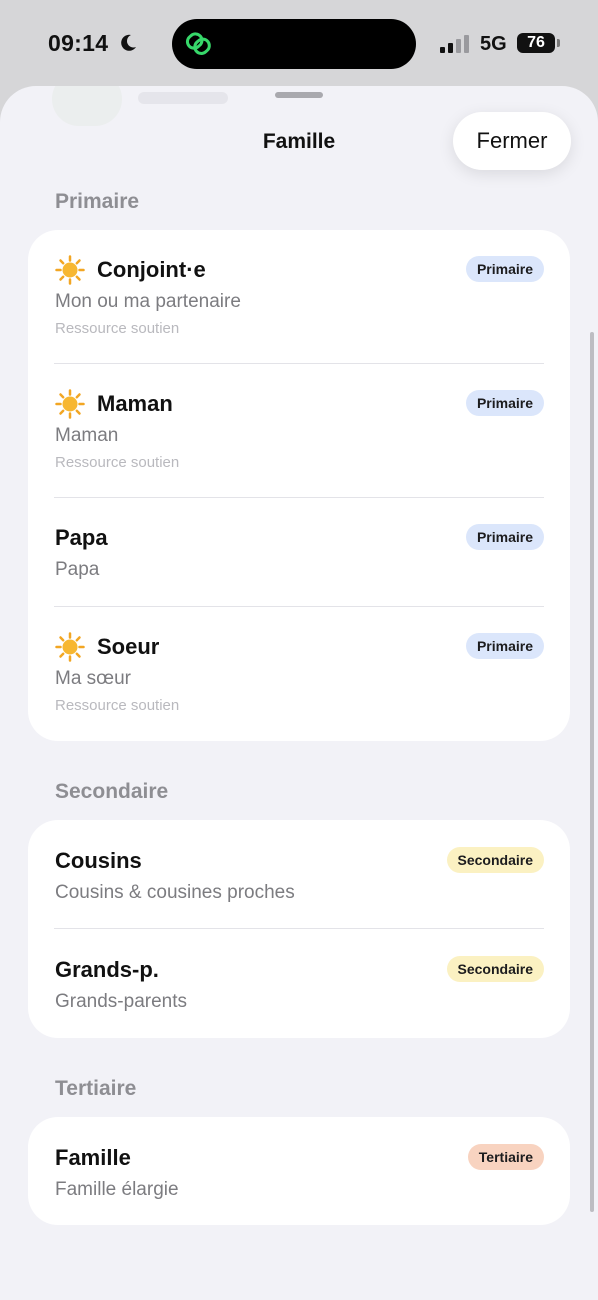  What do you see at coordinates (81, 537) in the screenshot?
I see `item-title: Papa` at bounding box center [81, 537].